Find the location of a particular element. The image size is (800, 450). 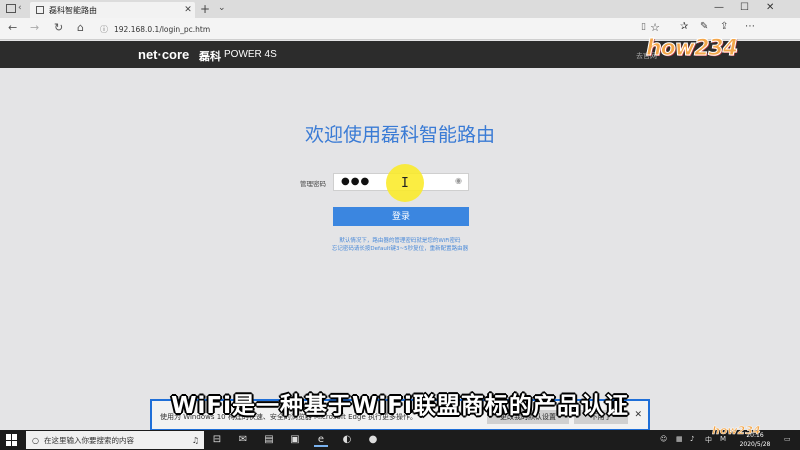

taskbar-search: ○ 在这里输入你要搜索的内容 ♫ is located at coordinates (115, 440).